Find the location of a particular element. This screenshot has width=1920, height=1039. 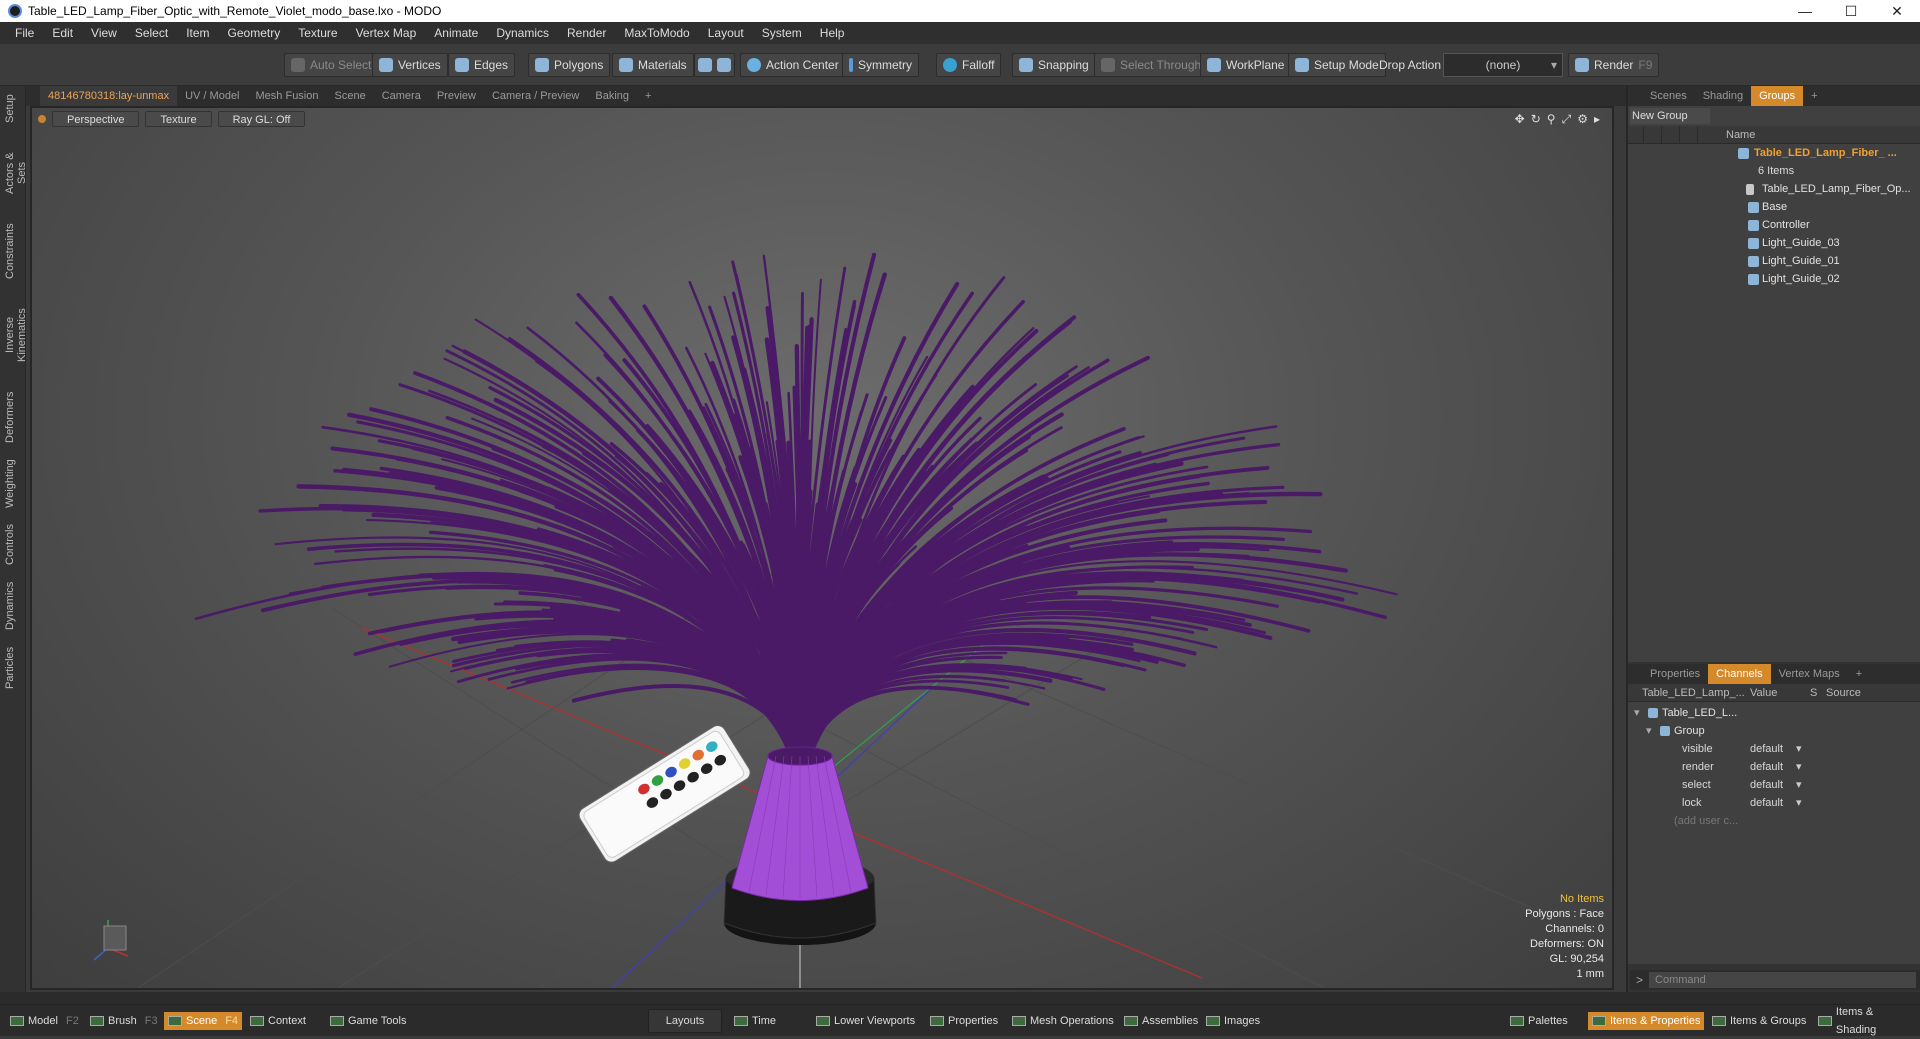

menu-geometry: Geometry is located at coordinates (254, 33).